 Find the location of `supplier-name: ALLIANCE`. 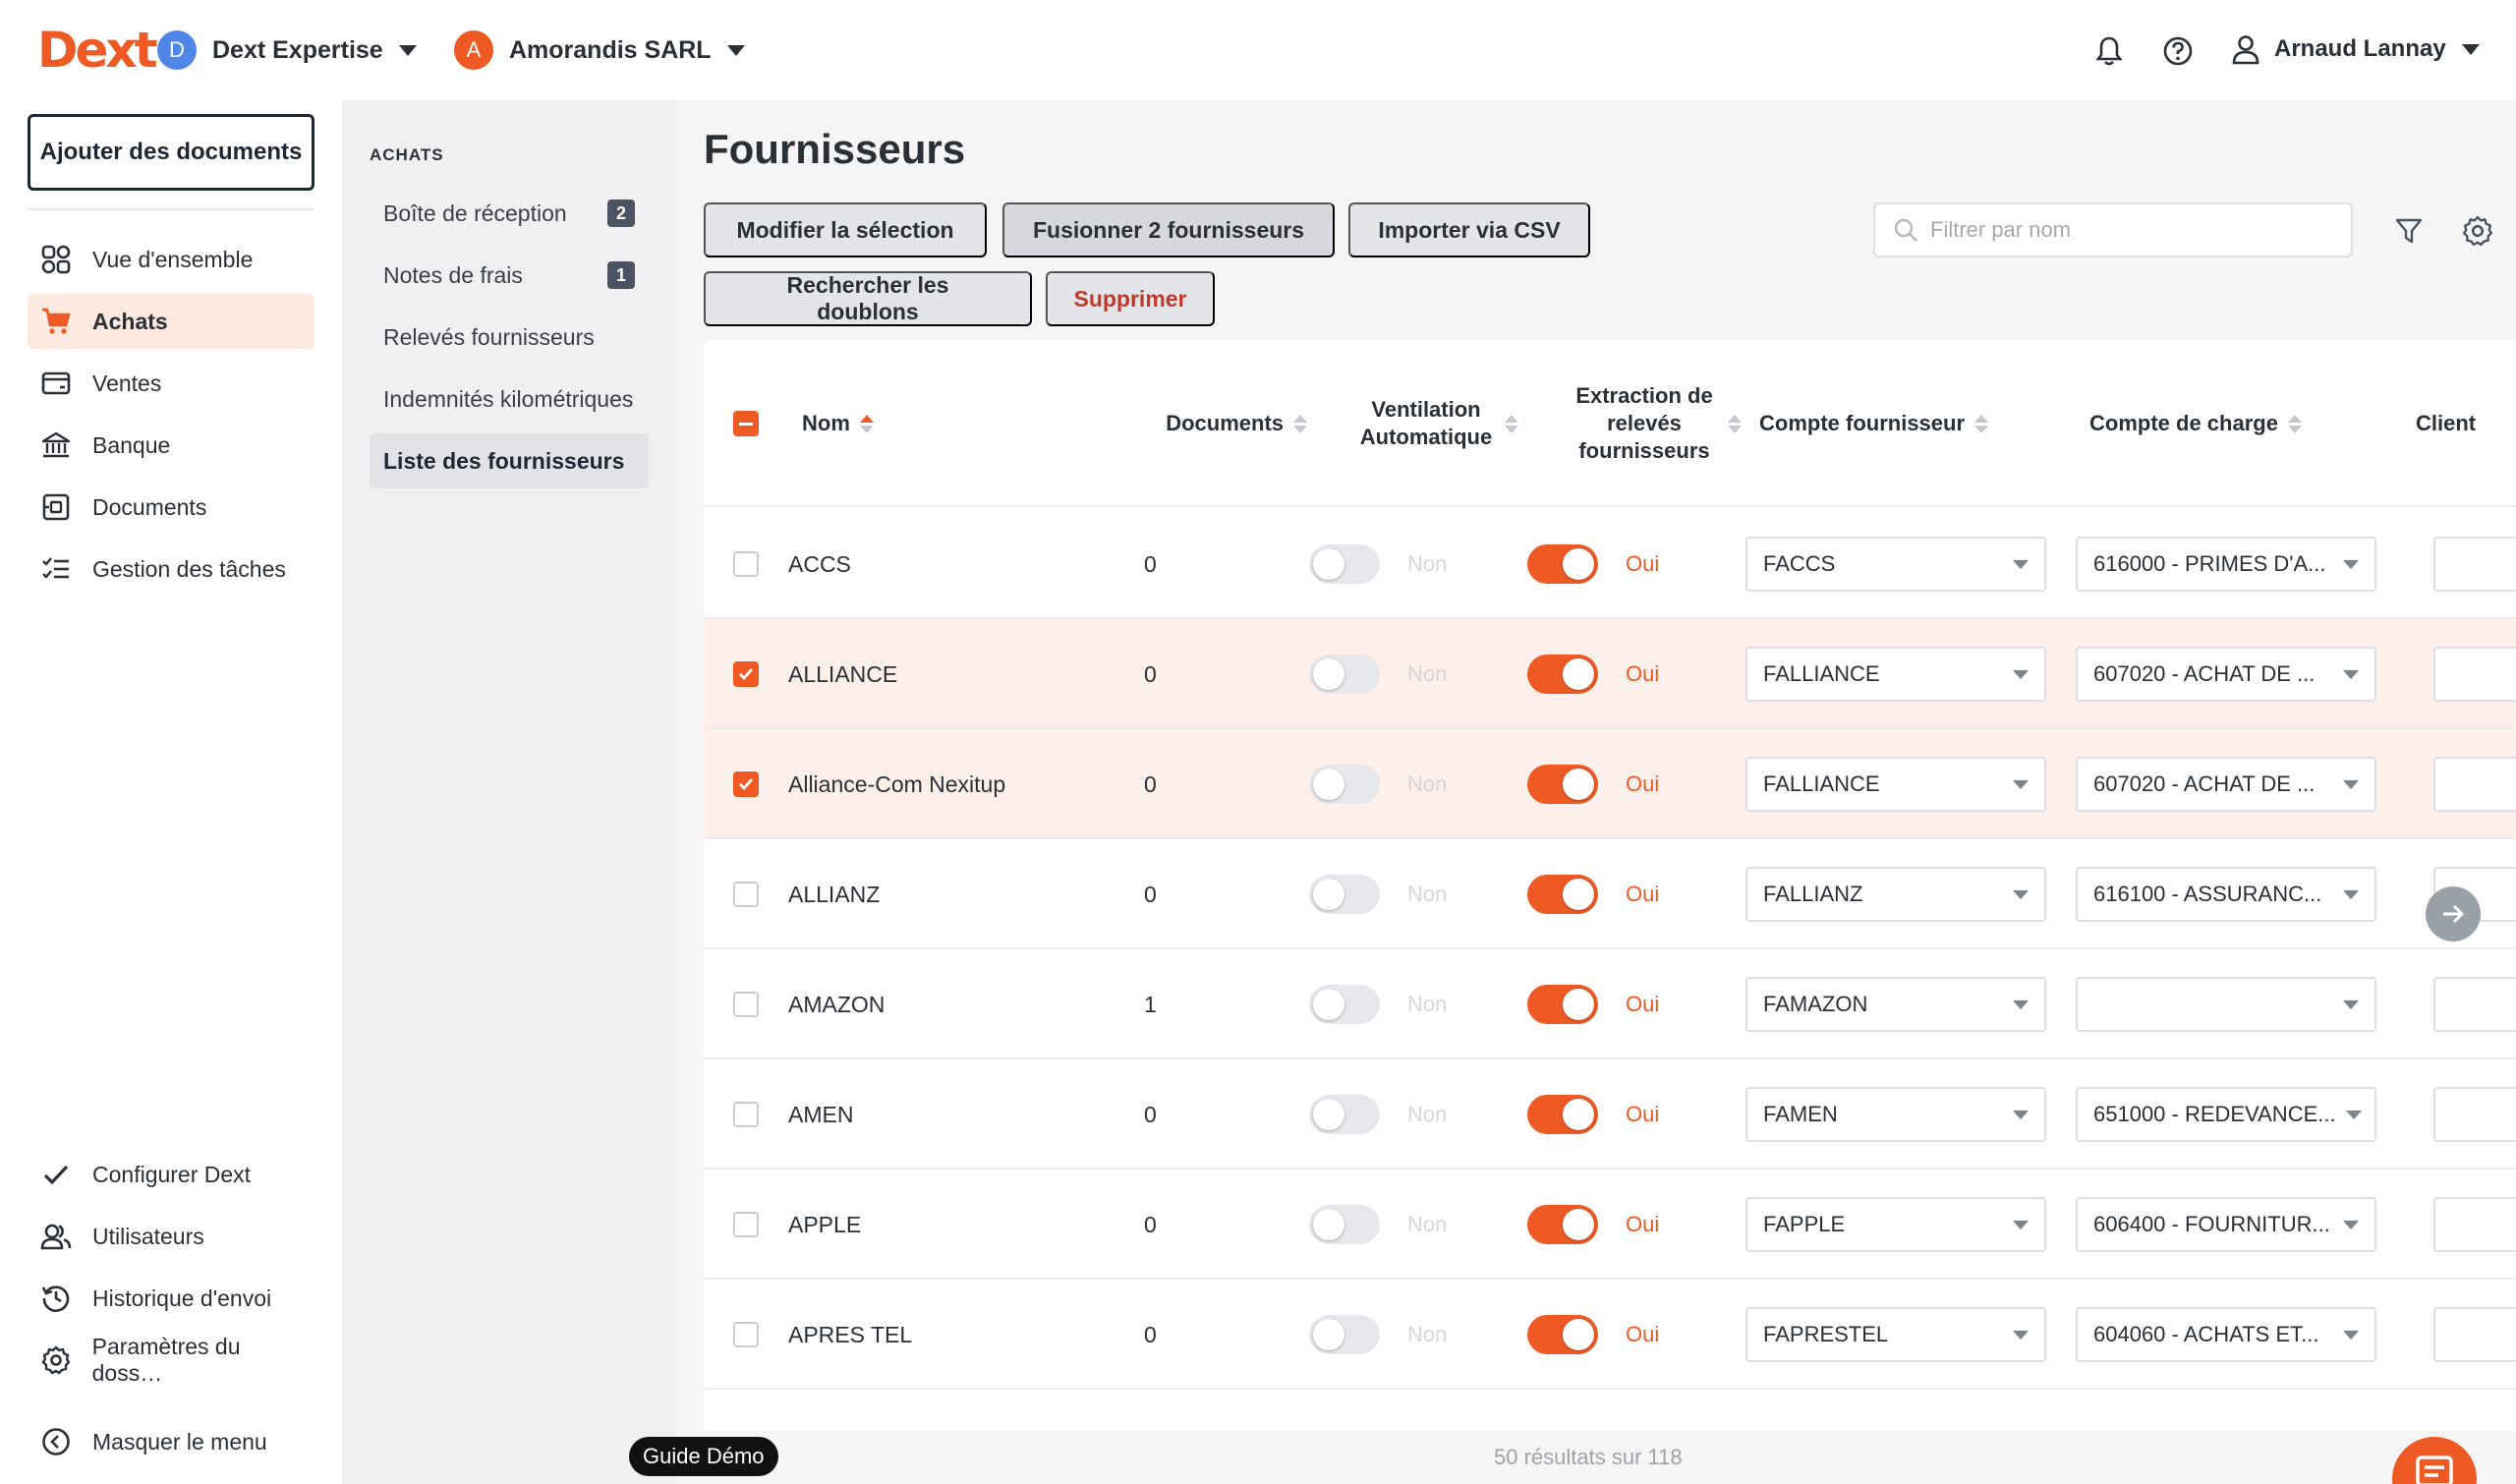

supplier-name: ALLIANCE is located at coordinates (842, 674).